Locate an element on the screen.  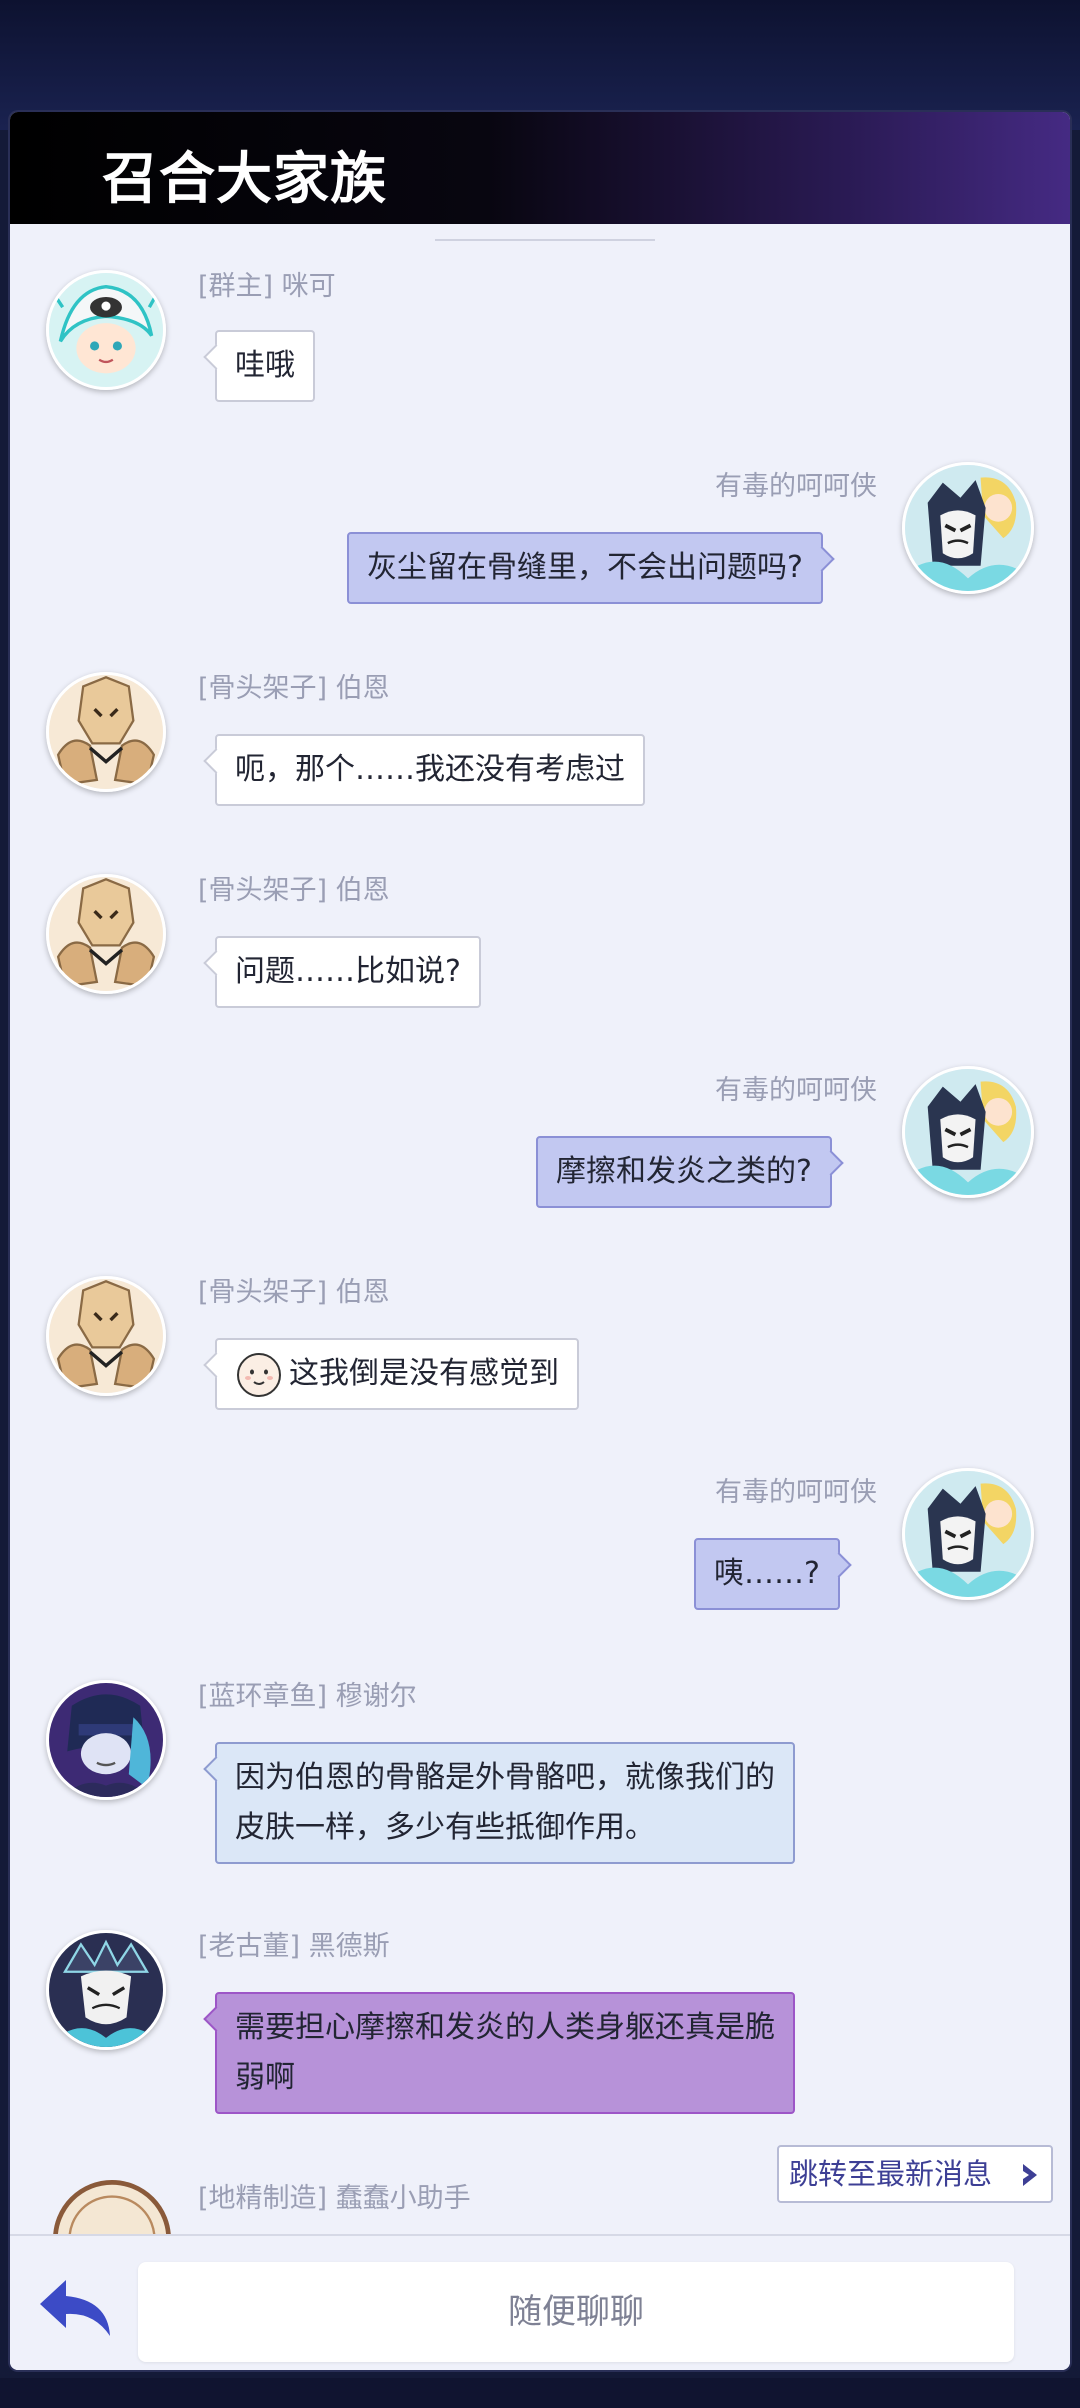
background-top is located at coordinates (540, 65).